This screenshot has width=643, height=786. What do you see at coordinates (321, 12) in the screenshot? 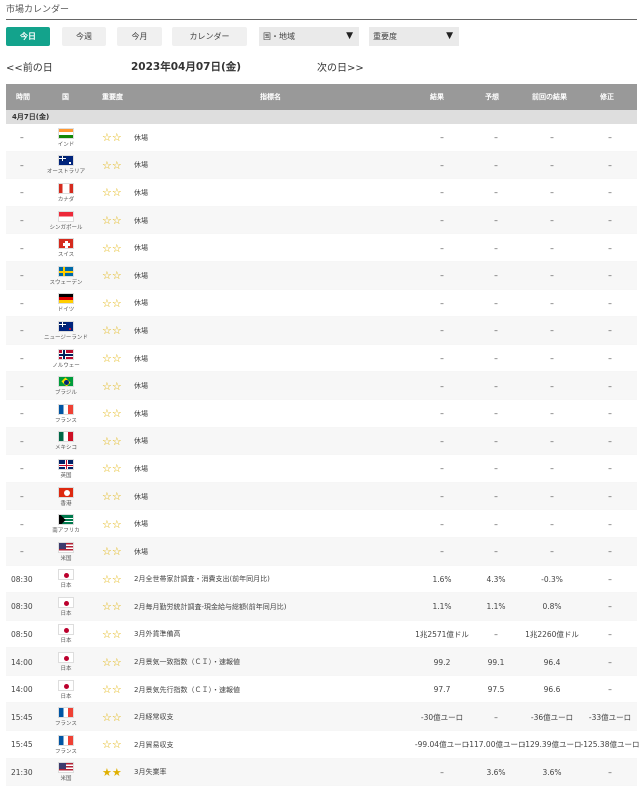
I see `page-title: 市場カレンダー` at bounding box center [321, 12].